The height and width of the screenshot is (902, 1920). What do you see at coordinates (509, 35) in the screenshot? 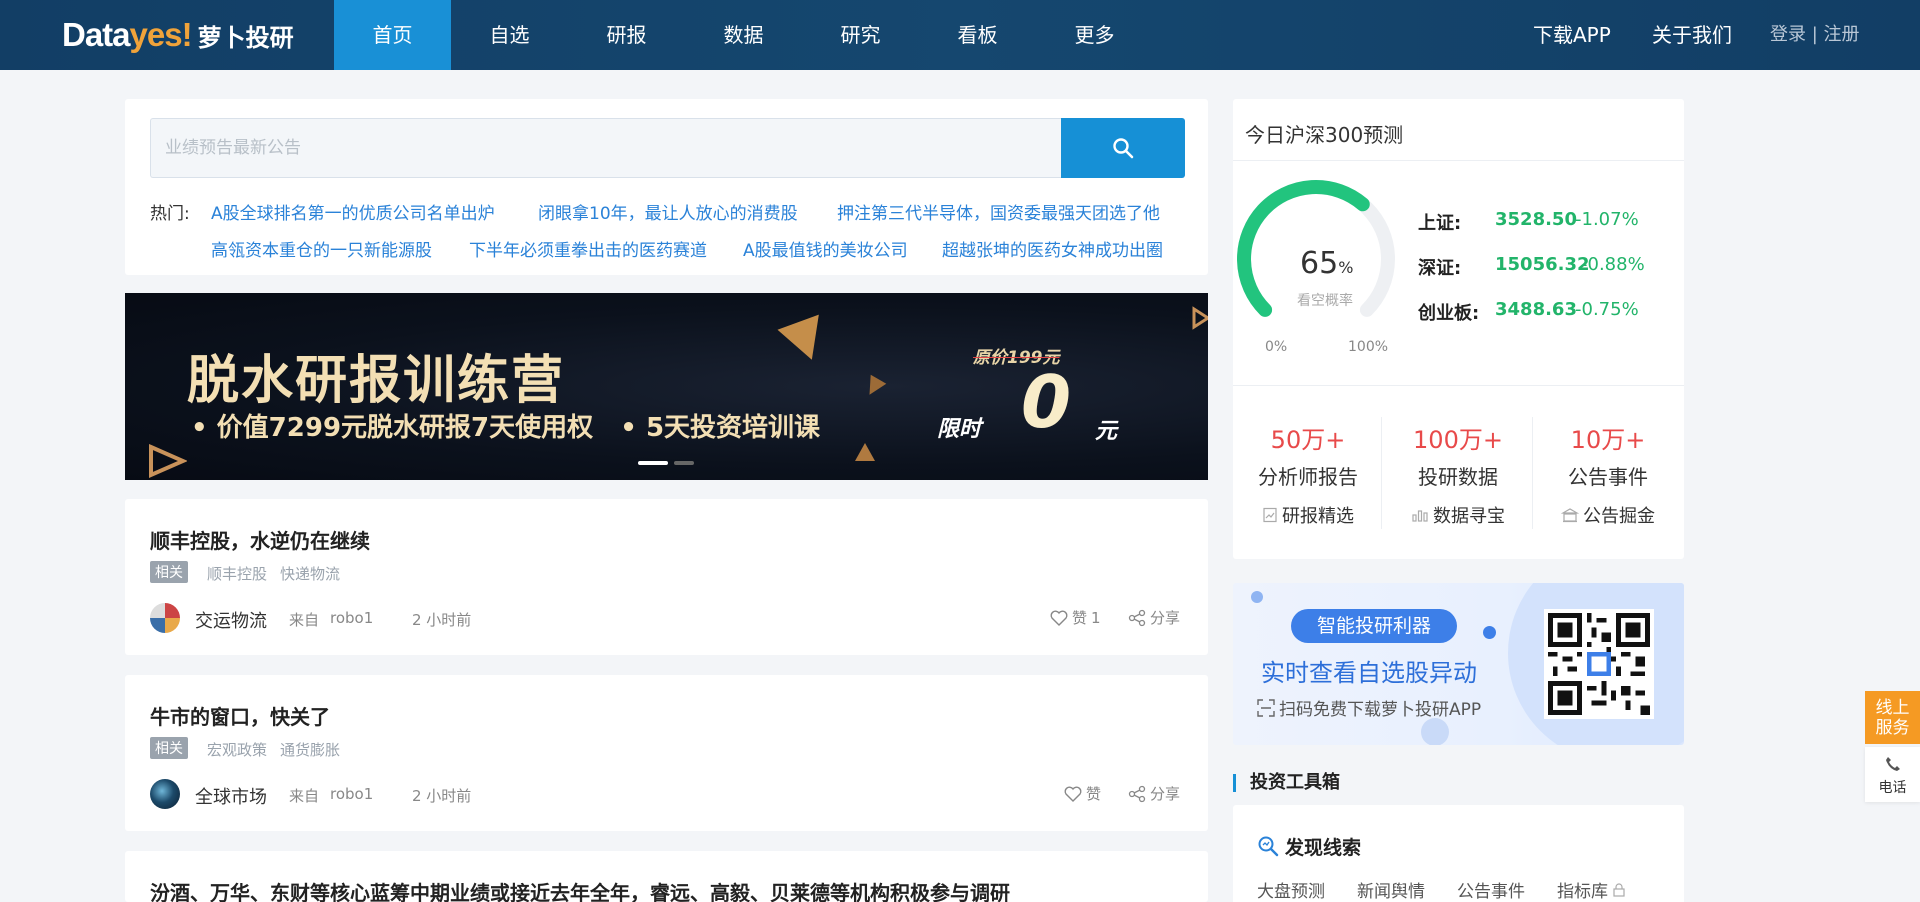
I see `nav-watchlist: 自选` at bounding box center [509, 35].